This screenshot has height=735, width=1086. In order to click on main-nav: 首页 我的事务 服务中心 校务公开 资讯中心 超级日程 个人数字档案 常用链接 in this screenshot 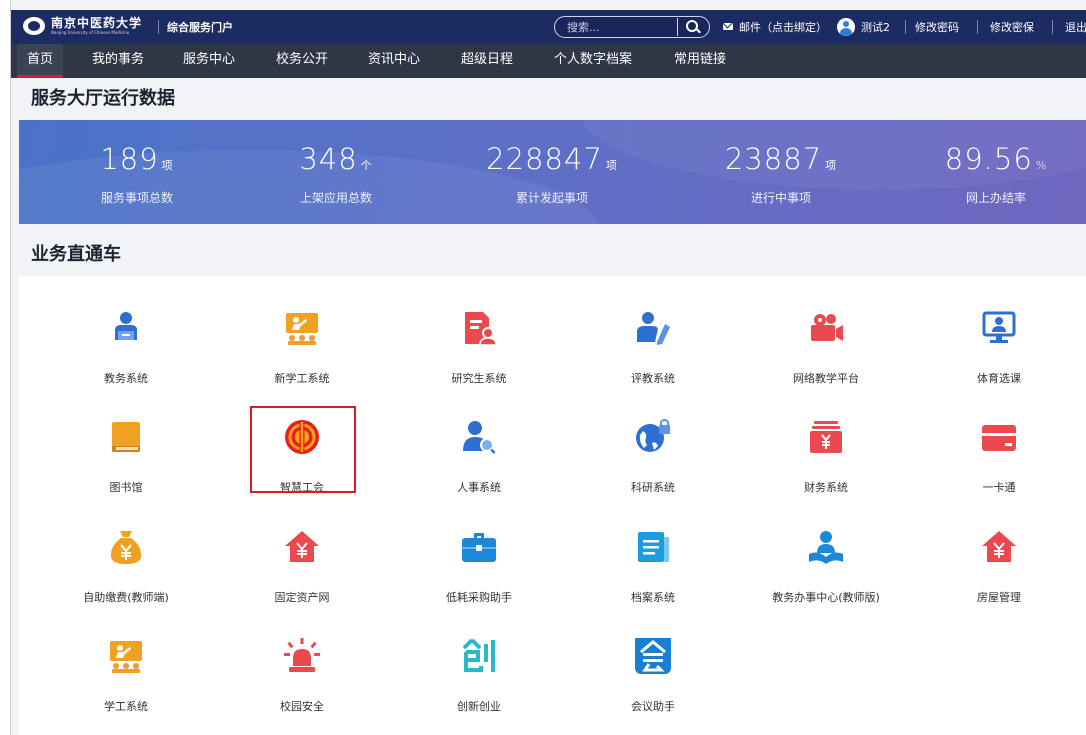, I will do `click(548, 61)`.